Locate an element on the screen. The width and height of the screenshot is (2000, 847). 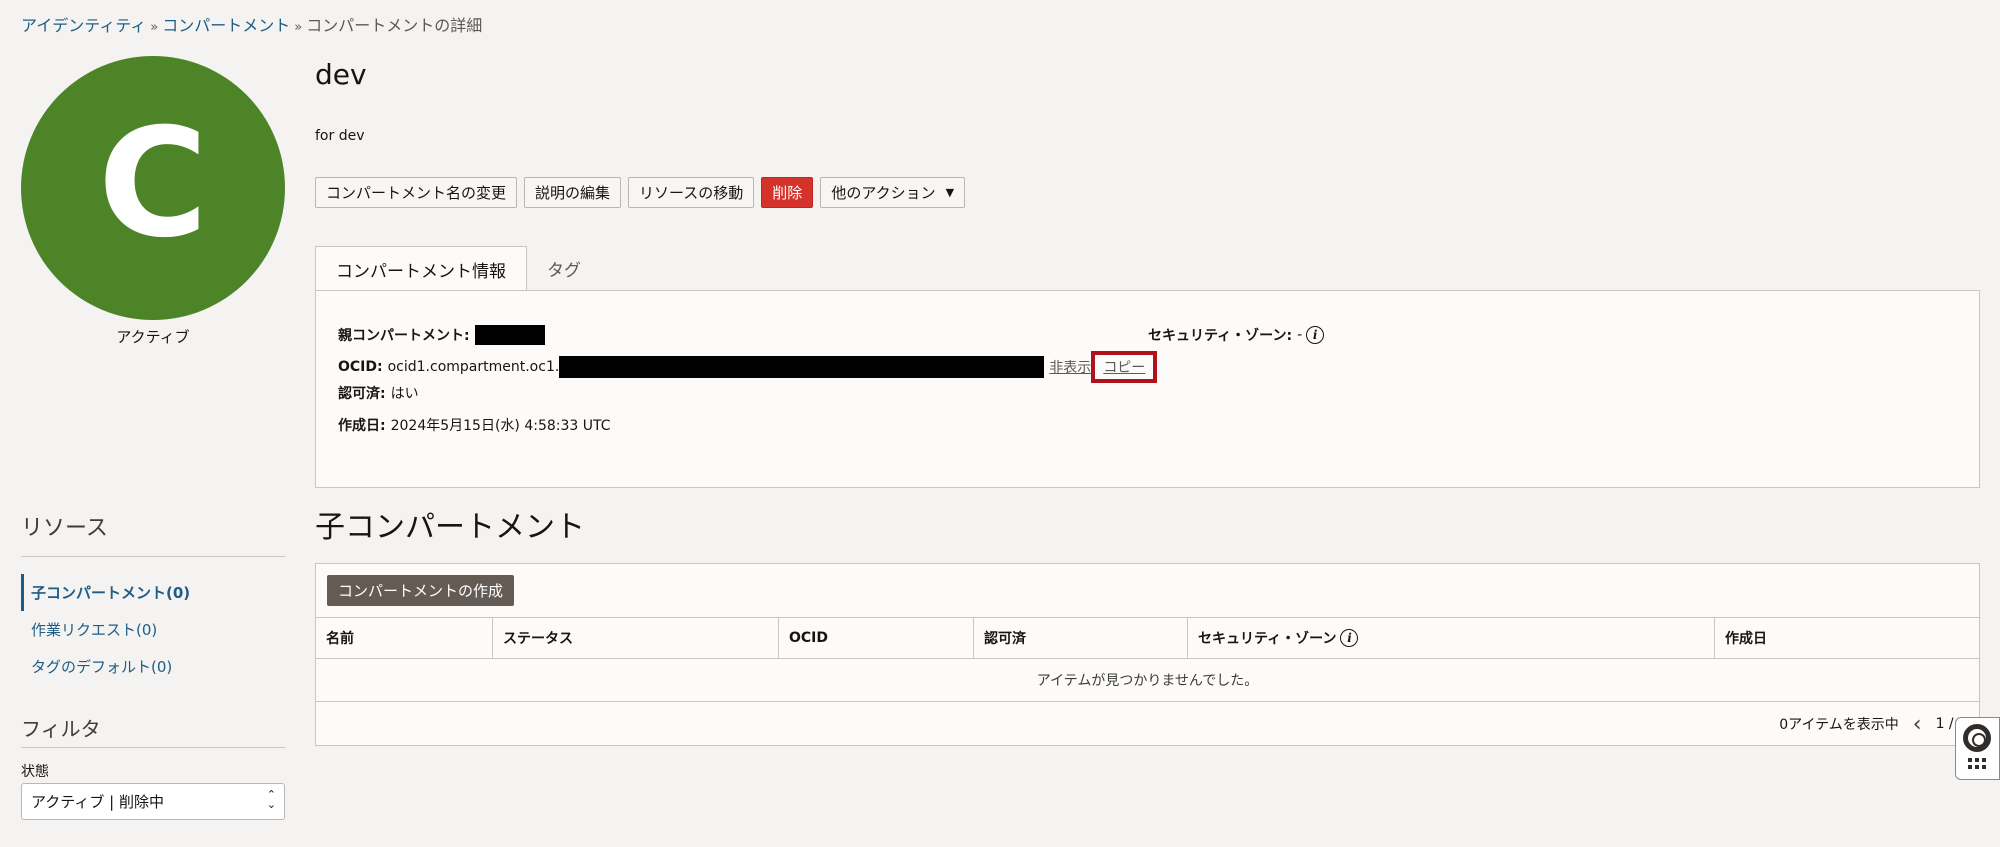
filter-title: フィルタ is located at coordinates (61, 729).